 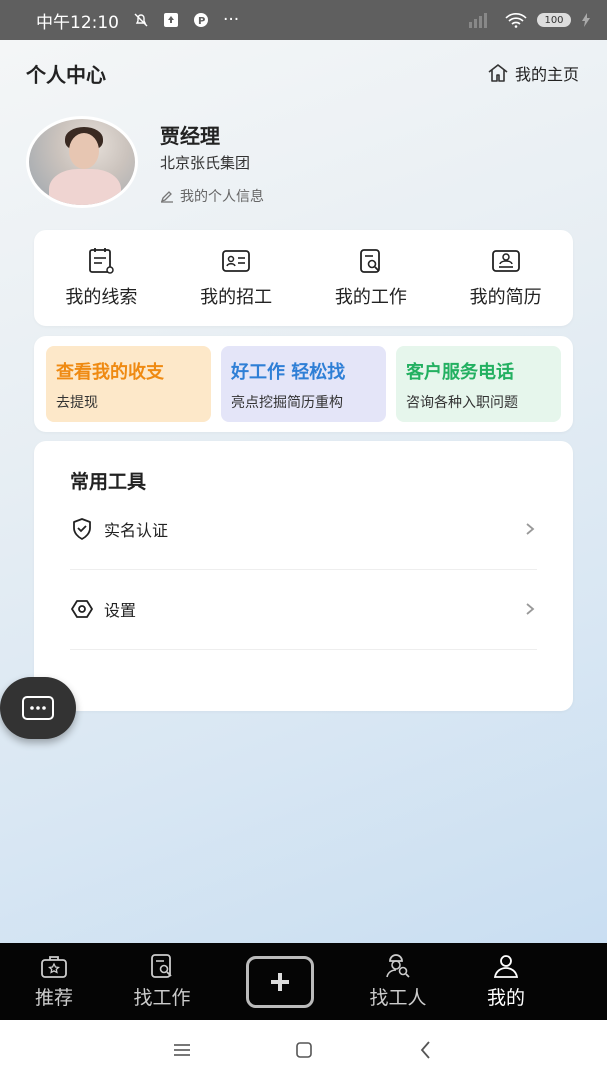 I want to click on my-homepage-link: 我的主页, so click(x=533, y=73).